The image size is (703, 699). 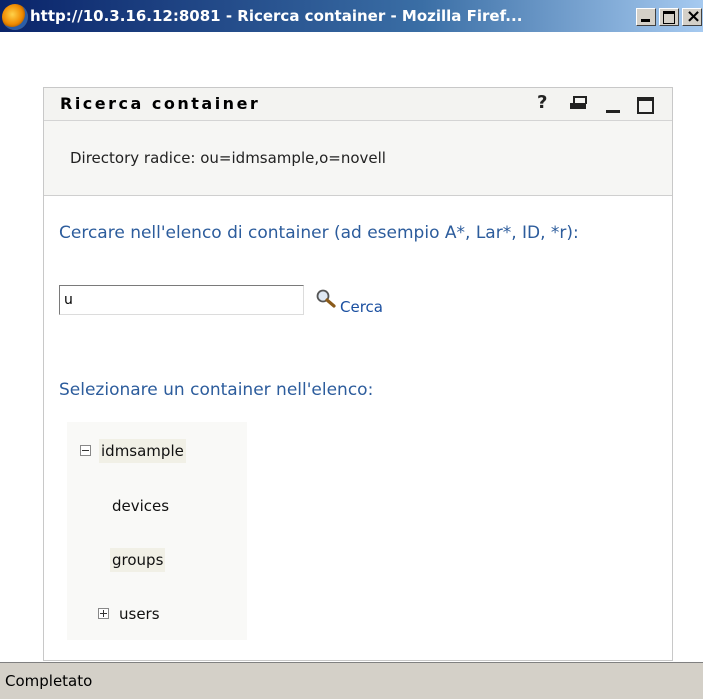 I want to click on status-bar: Completato, so click(x=351, y=680).